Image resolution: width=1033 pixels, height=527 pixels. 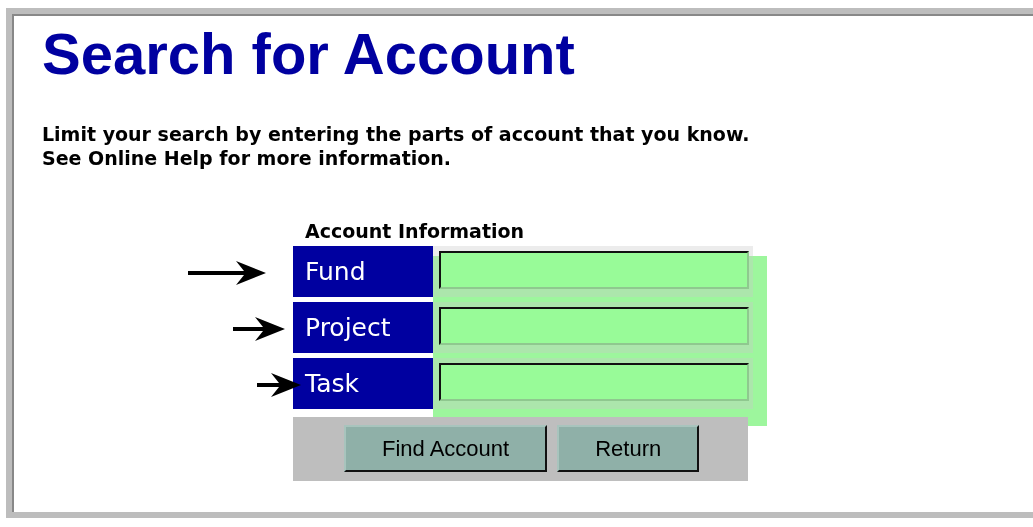 I want to click on section-heading: Account Information, so click(x=415, y=231).